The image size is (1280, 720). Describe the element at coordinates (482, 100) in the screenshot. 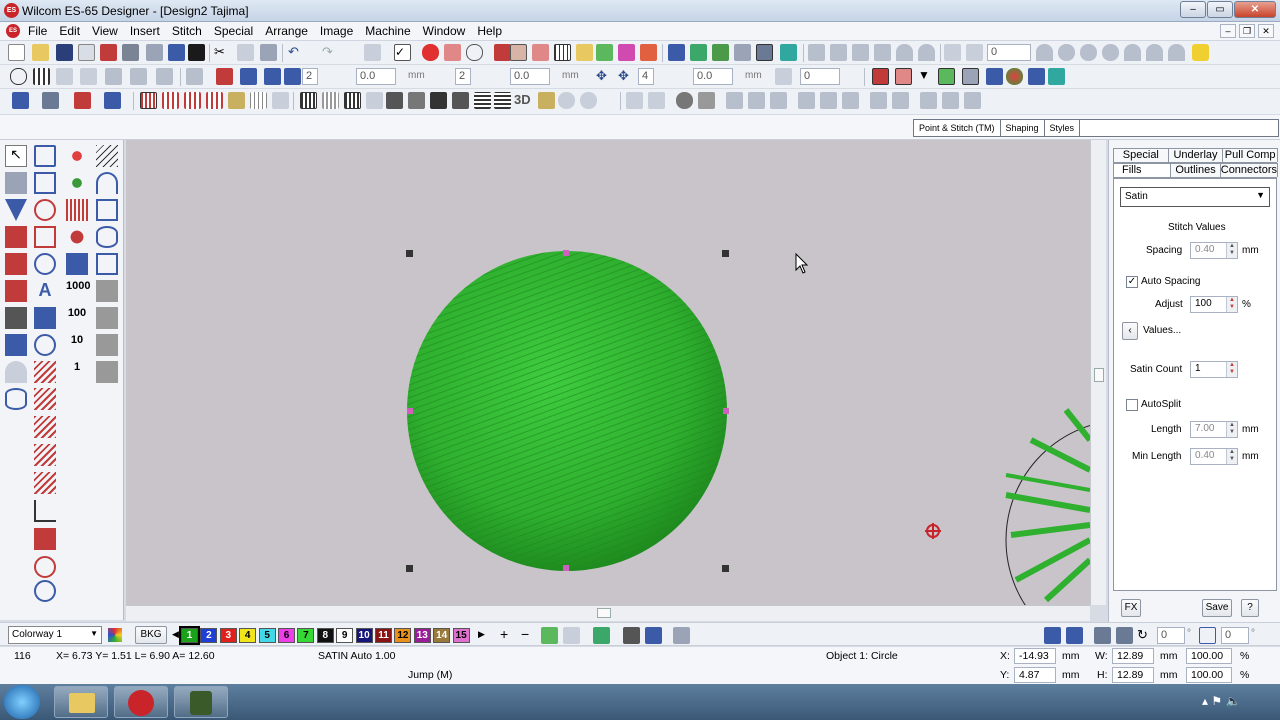

I see `fill-lines-icon` at that location.